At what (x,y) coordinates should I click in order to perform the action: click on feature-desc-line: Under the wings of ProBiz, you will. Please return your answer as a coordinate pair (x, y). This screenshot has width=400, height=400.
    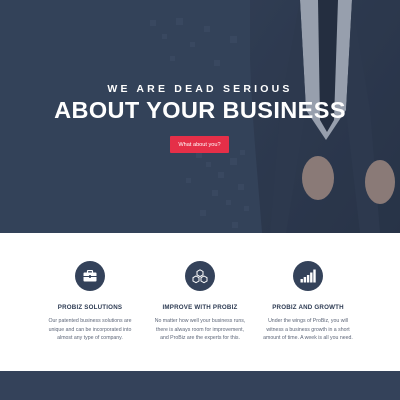
    Looking at the image, I should click on (308, 321).